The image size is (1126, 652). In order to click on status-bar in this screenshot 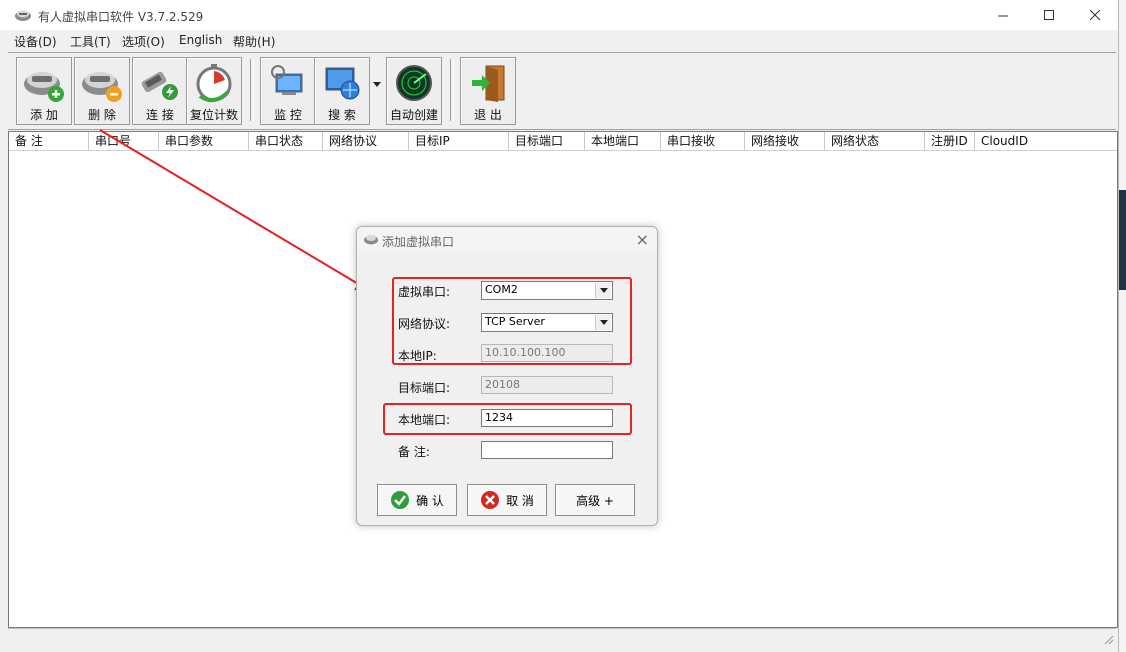, I will do `click(562, 637)`.